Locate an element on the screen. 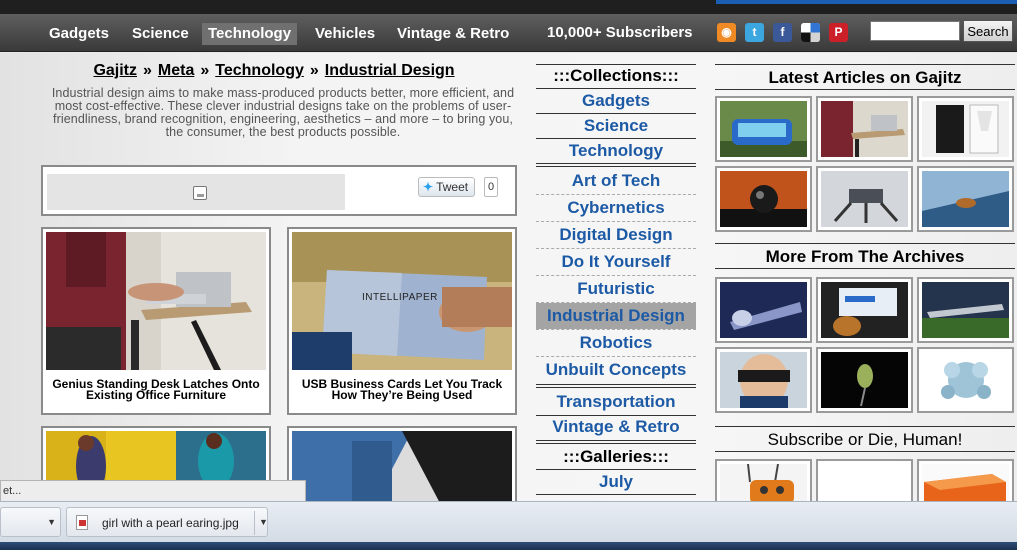  collection-digital-design: Digital Design is located at coordinates (616, 235).